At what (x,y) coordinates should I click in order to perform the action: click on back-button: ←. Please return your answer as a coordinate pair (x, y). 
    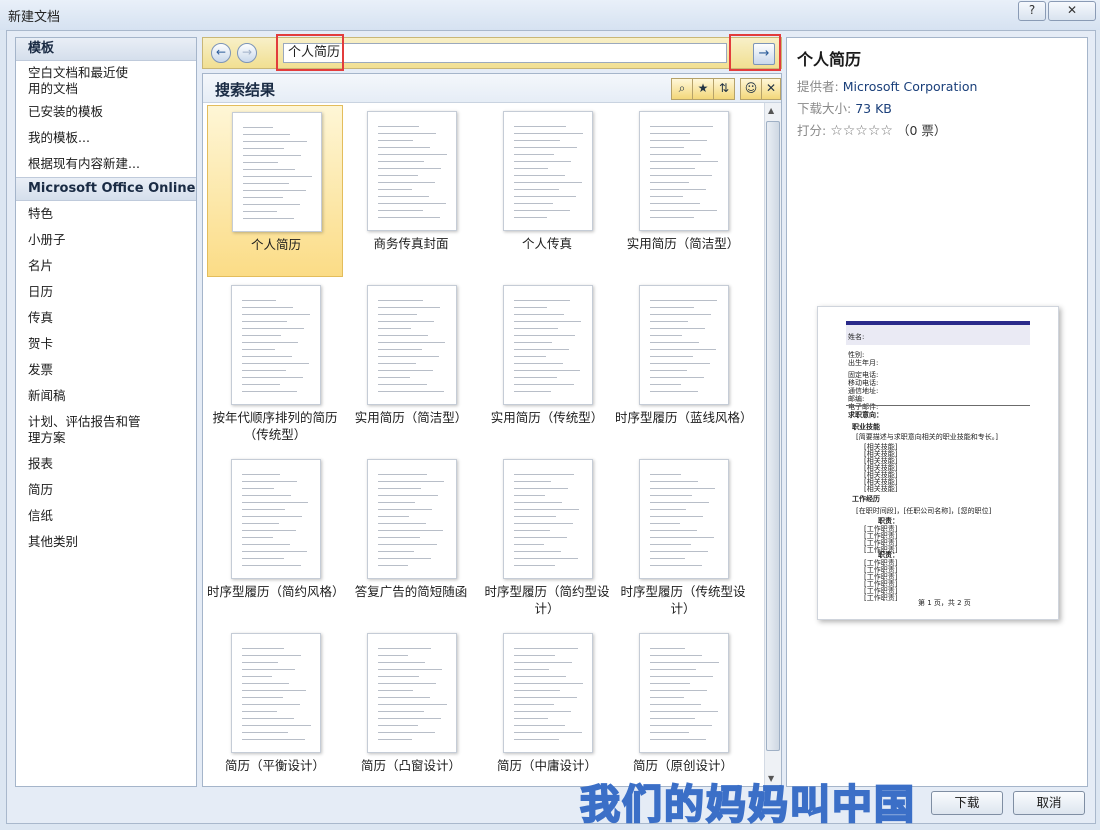
    Looking at the image, I should click on (221, 53).